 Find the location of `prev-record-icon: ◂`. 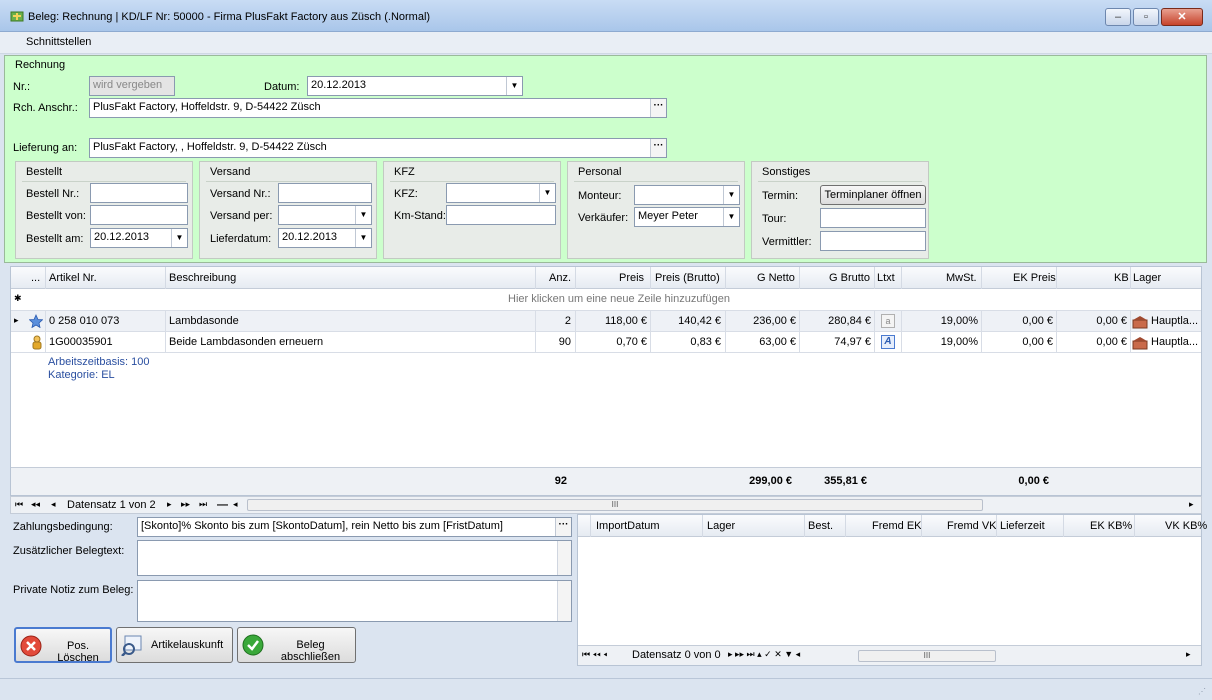

prev-record-icon: ◂ is located at coordinates (53, 504).